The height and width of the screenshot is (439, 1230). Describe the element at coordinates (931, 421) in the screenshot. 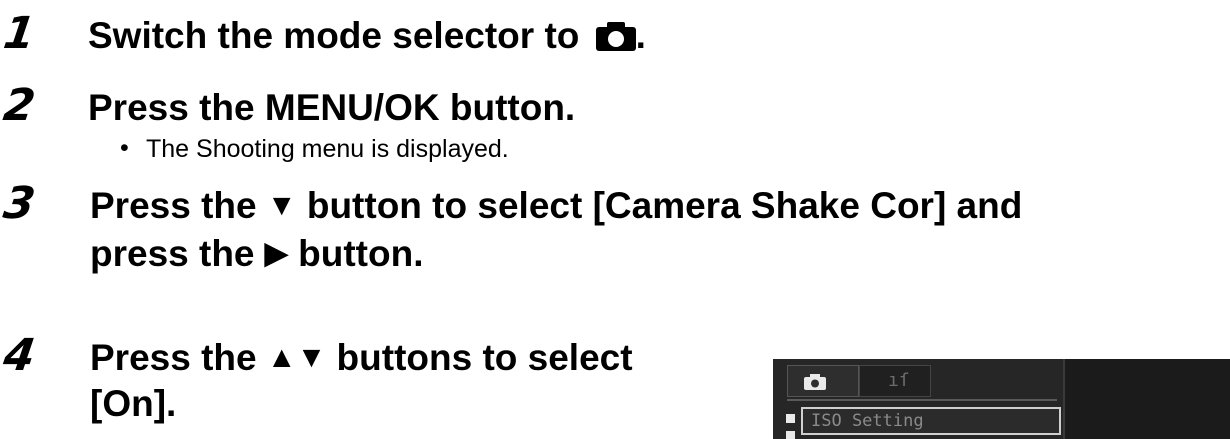

I see `lcd-menu-item-selected: ISO Setting` at that location.